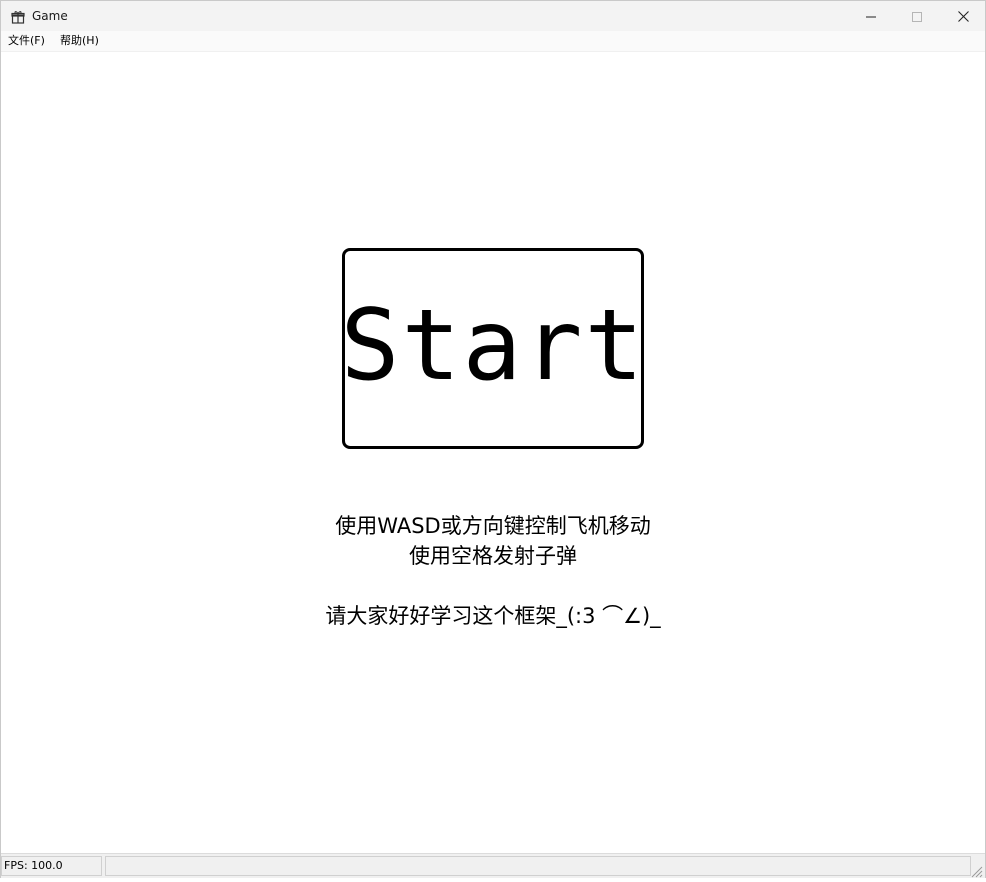 The height and width of the screenshot is (882, 986). What do you see at coordinates (79, 41) in the screenshot?
I see `menu-help: 帮助(H)` at bounding box center [79, 41].